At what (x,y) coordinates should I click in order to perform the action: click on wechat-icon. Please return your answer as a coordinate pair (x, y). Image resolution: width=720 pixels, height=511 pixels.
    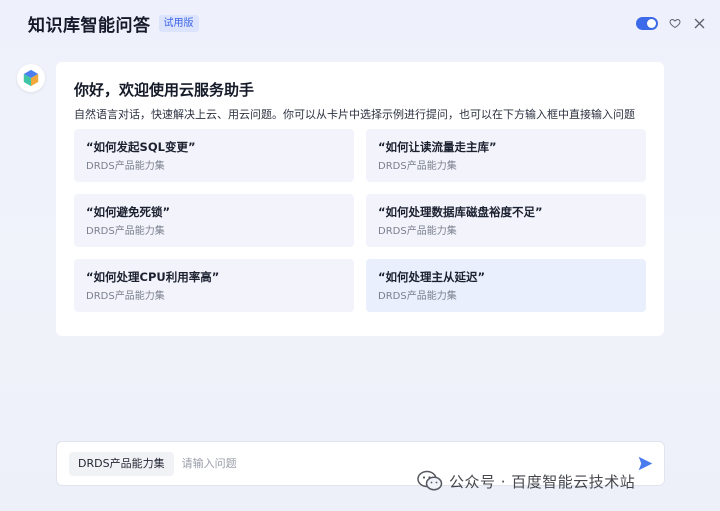
    Looking at the image, I should click on (430, 480).